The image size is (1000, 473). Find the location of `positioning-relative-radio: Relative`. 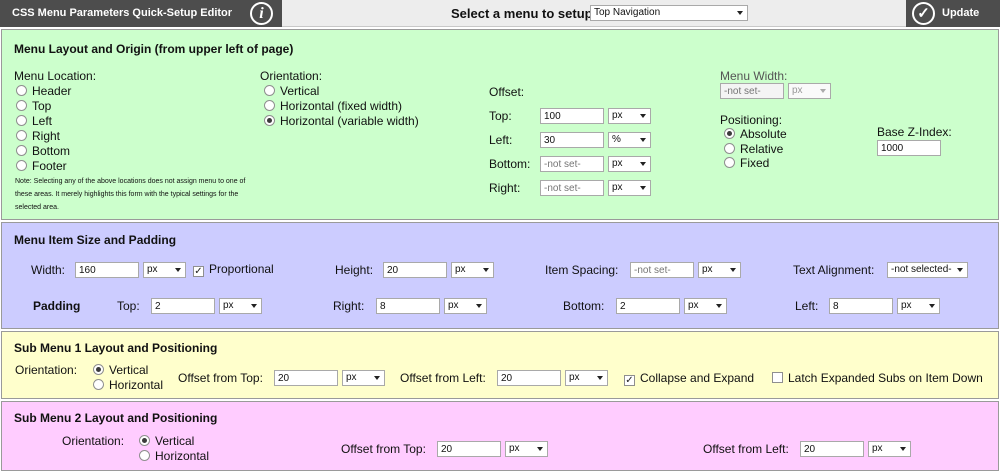

positioning-relative-radio: Relative is located at coordinates (753, 149).